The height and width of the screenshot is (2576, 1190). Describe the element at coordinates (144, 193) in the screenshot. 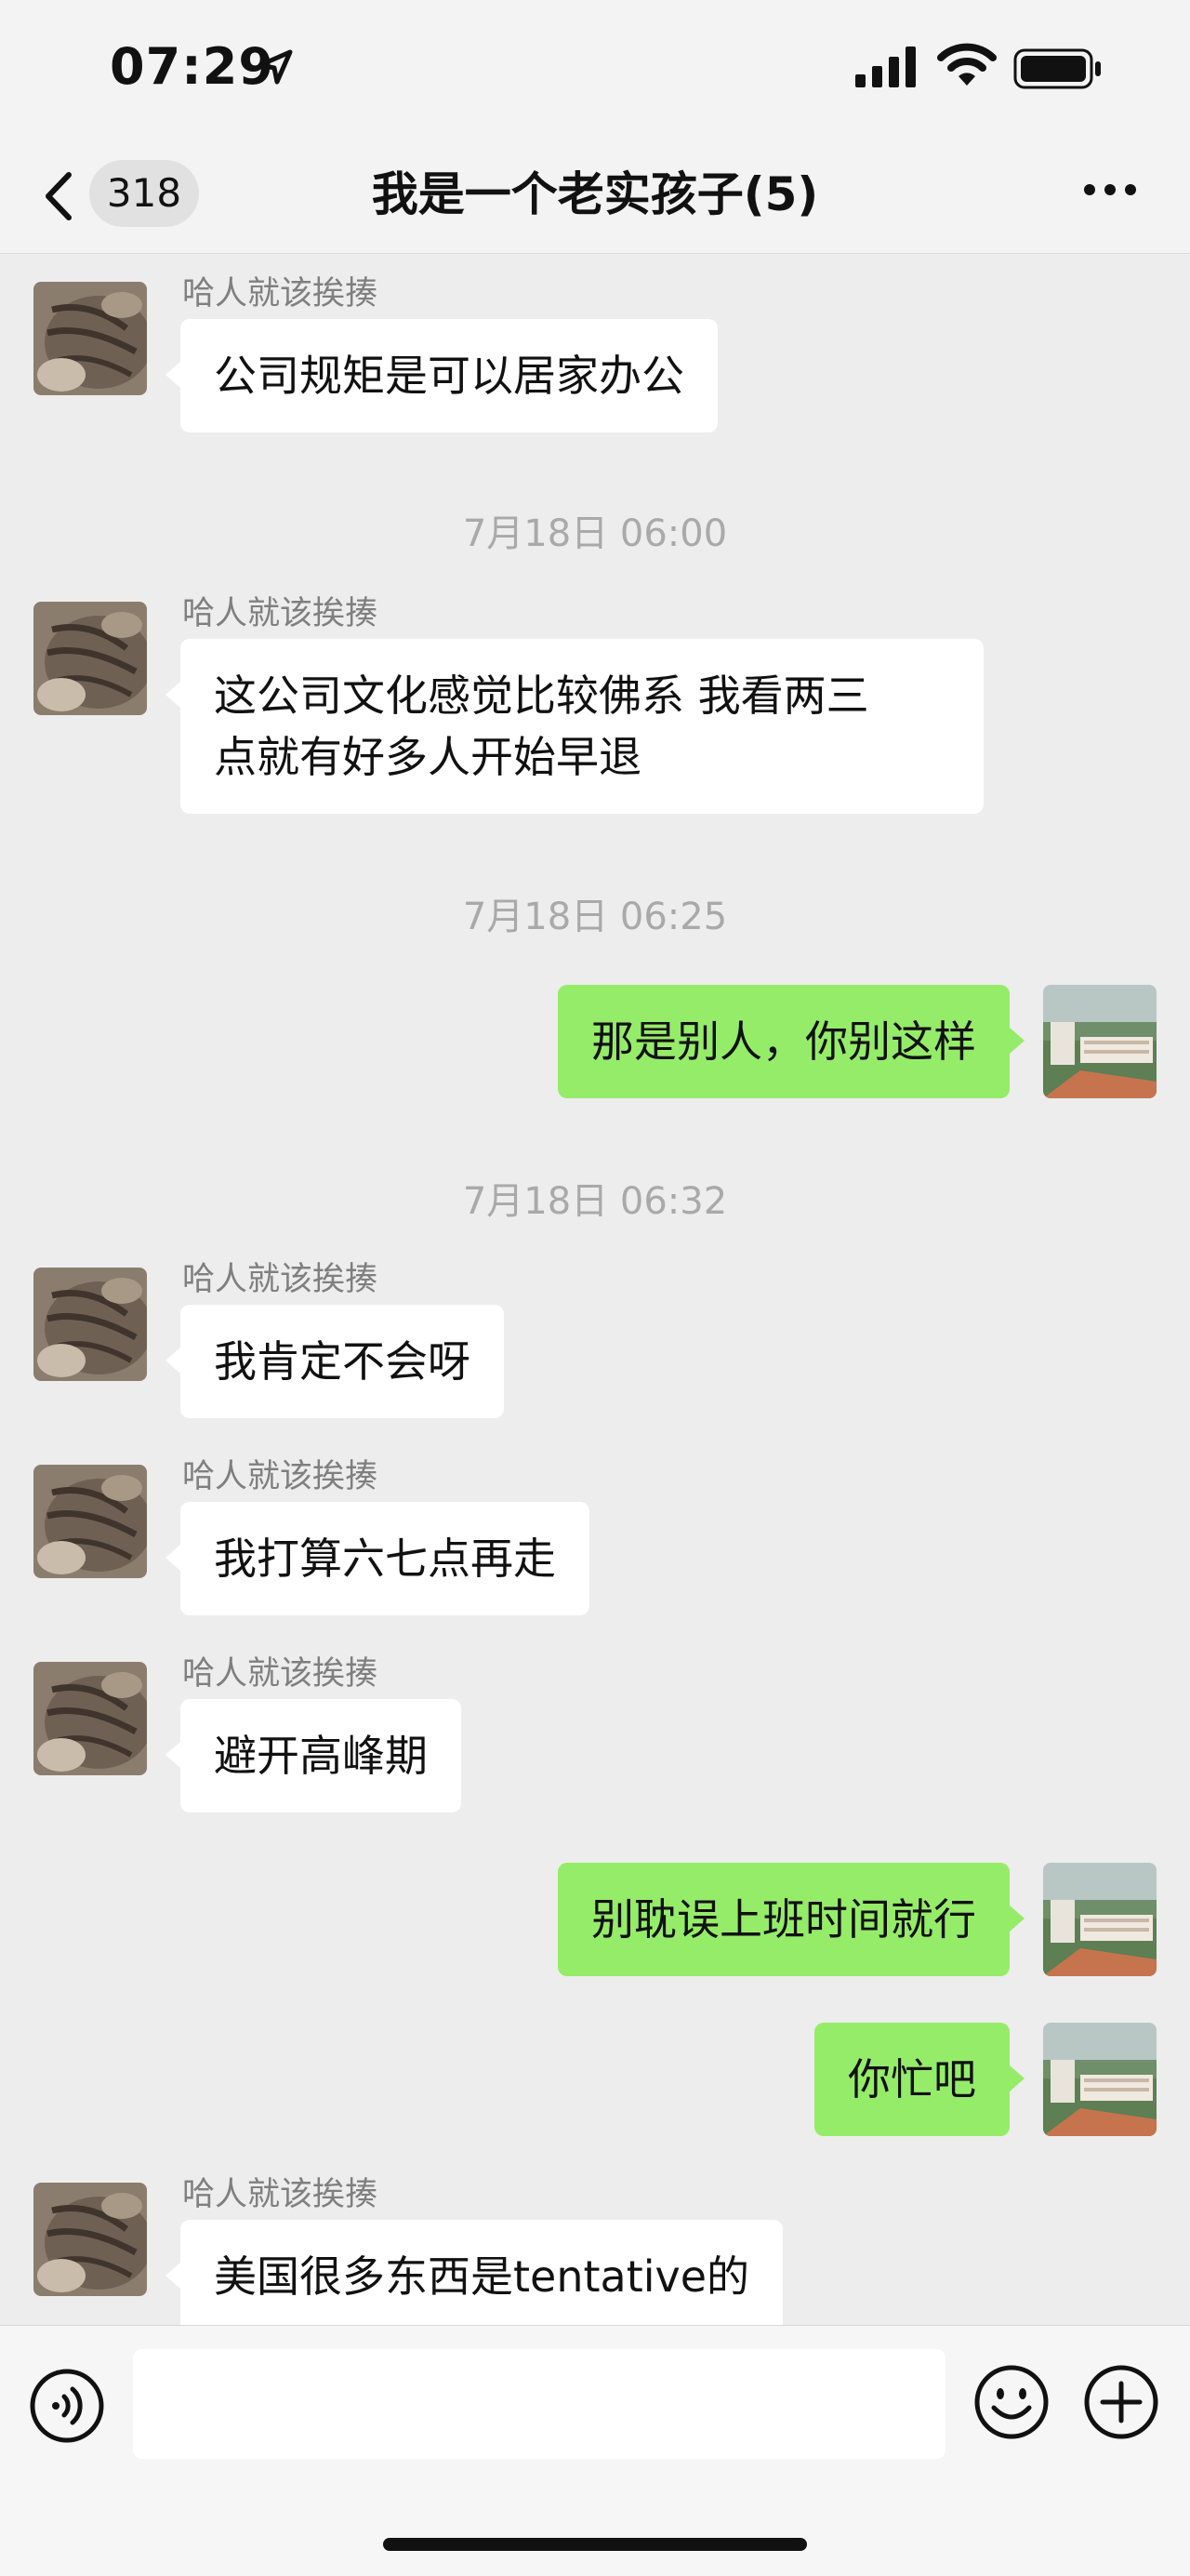

I see `unread-count-badge: 318` at that location.